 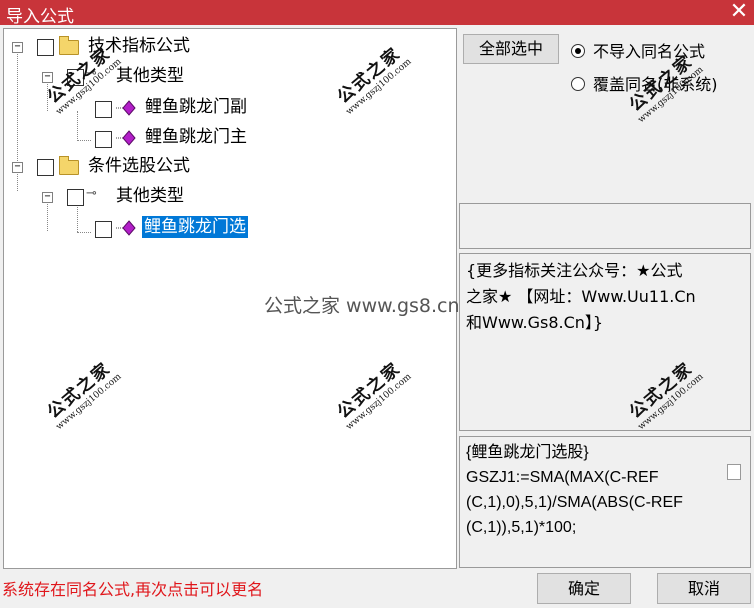 What do you see at coordinates (649, 51) in the screenshot?
I see `radio-label: 不导入同名公式` at bounding box center [649, 51].